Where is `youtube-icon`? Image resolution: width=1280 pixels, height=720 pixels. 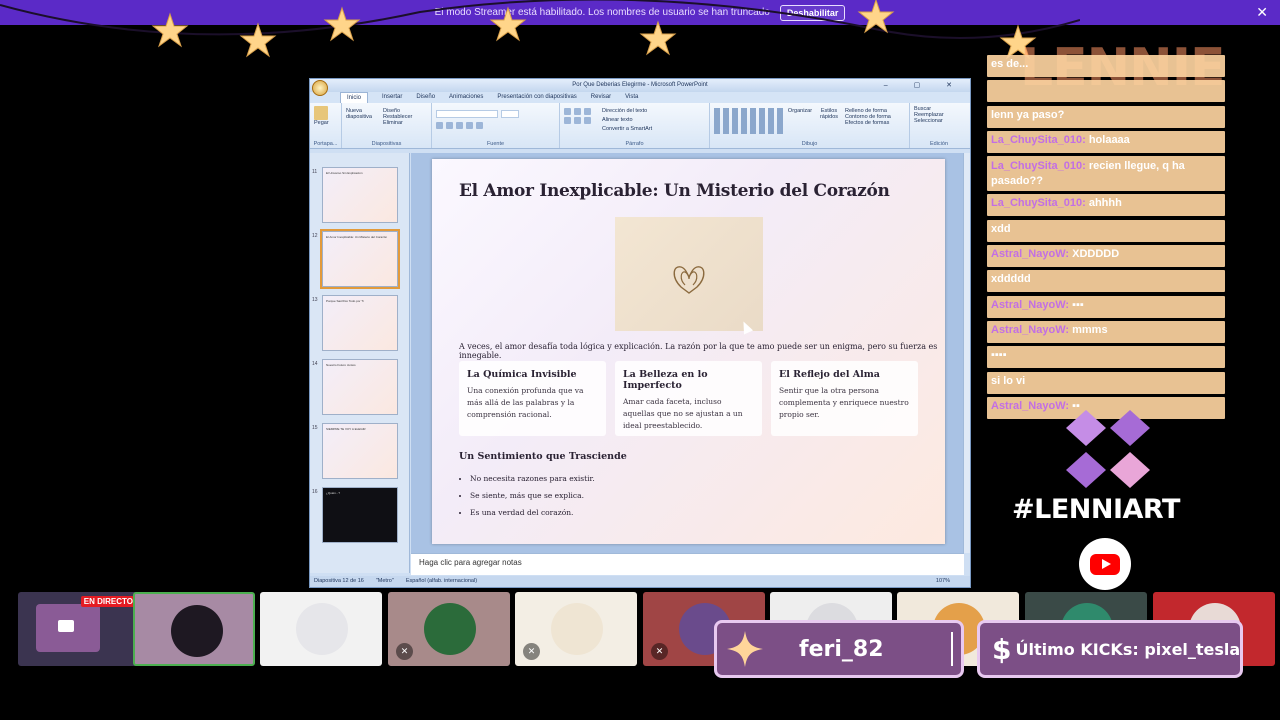
youtube-icon is located at coordinates (1105, 564).